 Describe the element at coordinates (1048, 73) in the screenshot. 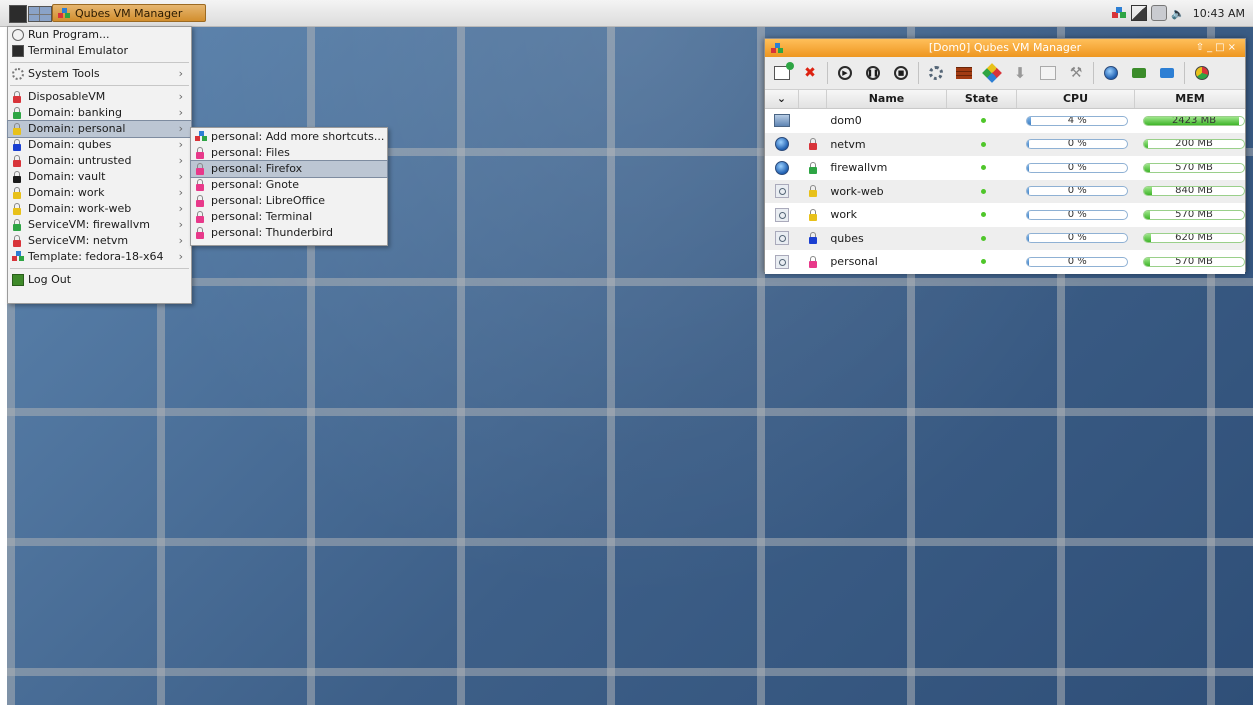

I see `run-command-button` at that location.